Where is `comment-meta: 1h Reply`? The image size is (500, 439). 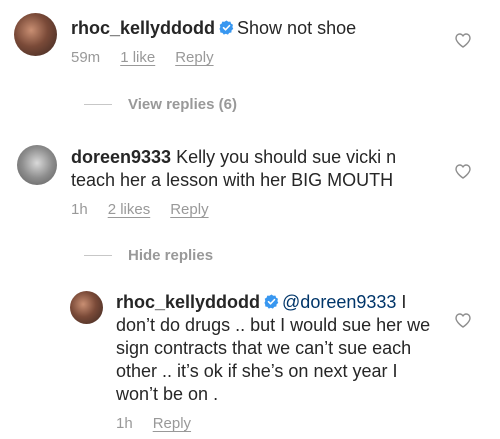
comment-meta: 1h Reply is located at coordinates (277, 423).